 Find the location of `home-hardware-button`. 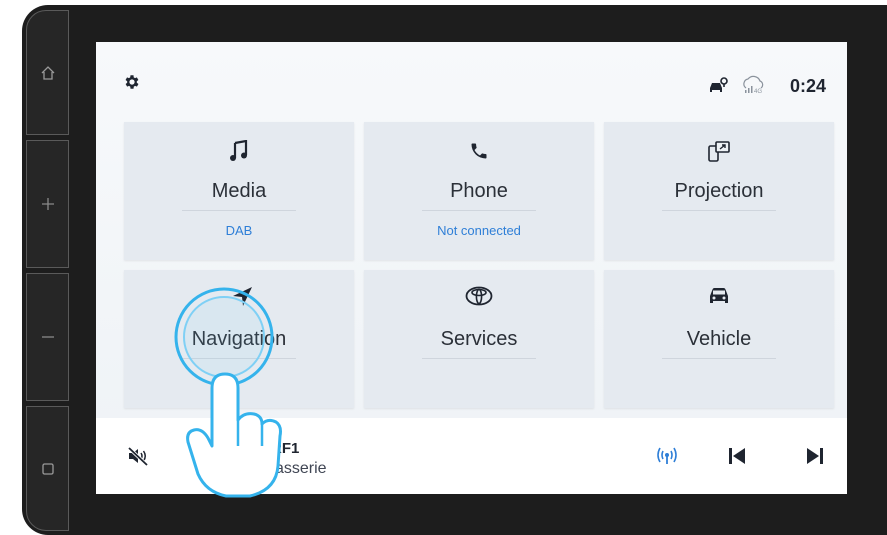

home-hardware-button is located at coordinates (47, 72).